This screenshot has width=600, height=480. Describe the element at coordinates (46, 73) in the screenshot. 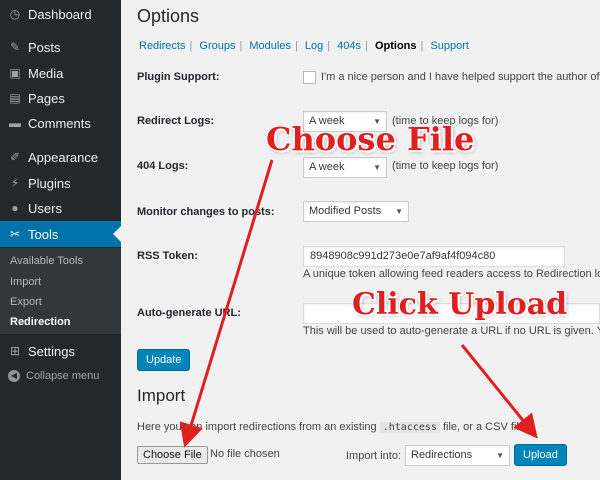

I see `menu-label: Media` at that location.